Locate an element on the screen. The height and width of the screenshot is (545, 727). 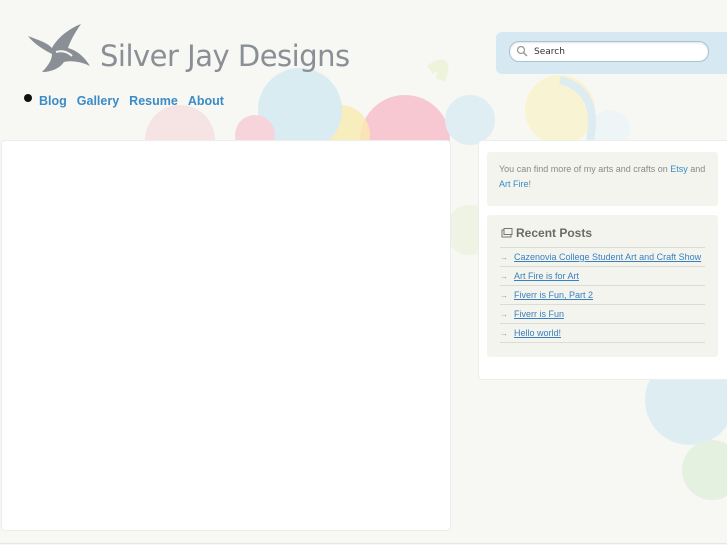
bullet-icon is located at coordinates (28, 98).